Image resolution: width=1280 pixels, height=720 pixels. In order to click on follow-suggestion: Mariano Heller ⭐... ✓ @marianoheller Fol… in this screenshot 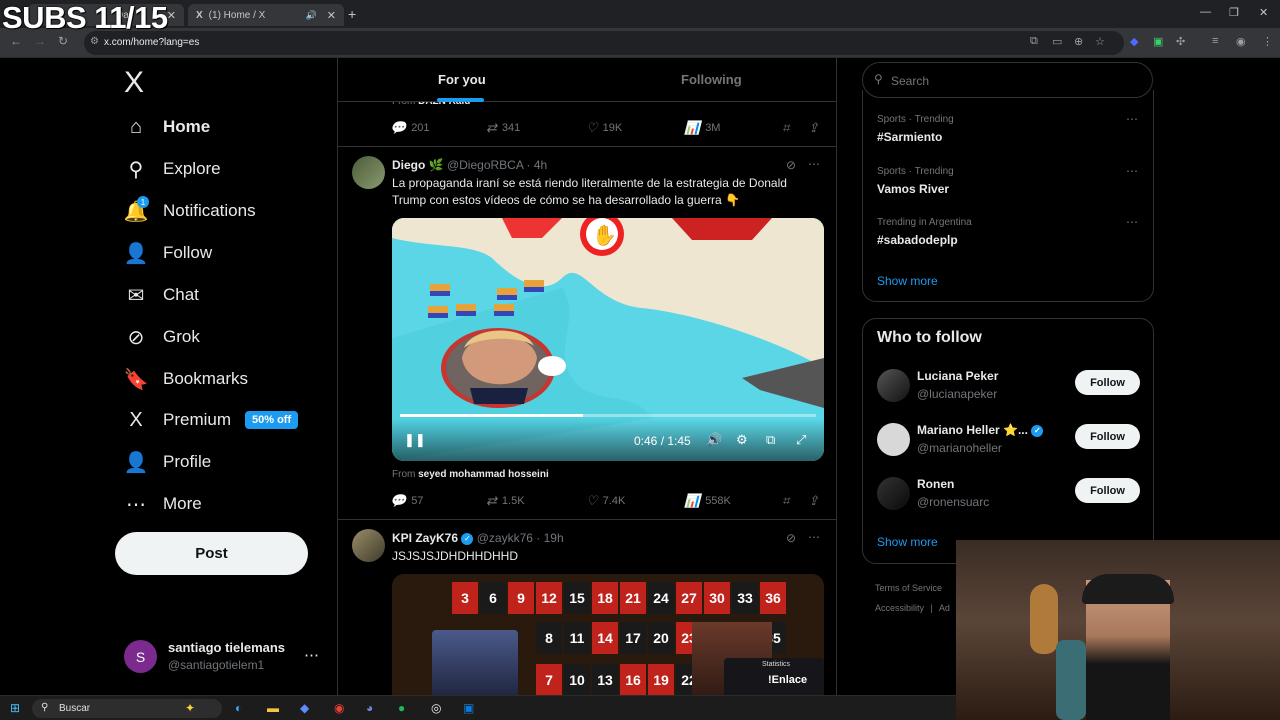, I will do `click(1009, 439)`.